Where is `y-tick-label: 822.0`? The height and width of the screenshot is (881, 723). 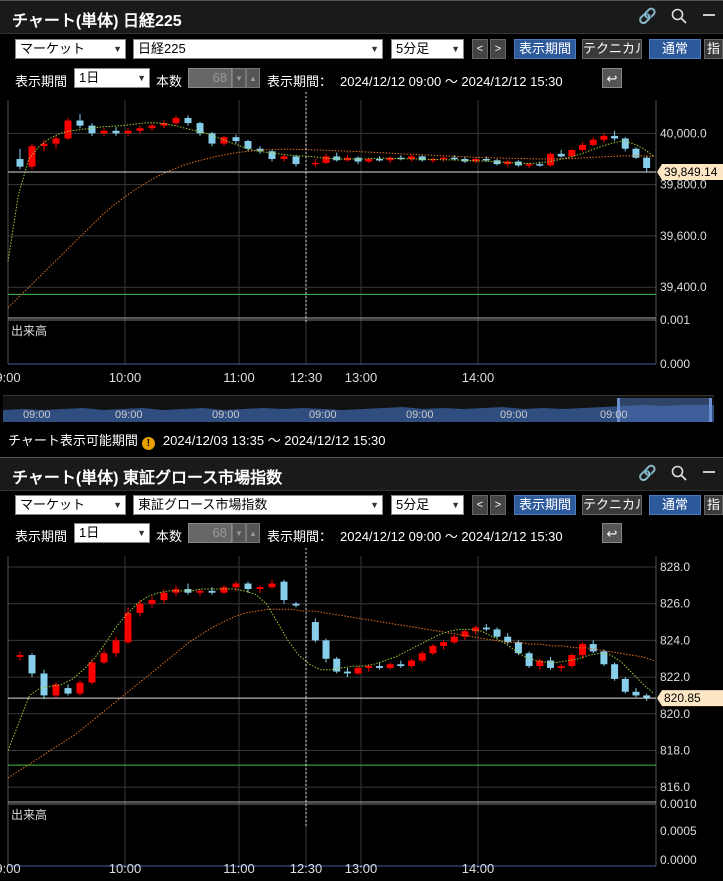
y-tick-label: 822.0 is located at coordinates (675, 677).